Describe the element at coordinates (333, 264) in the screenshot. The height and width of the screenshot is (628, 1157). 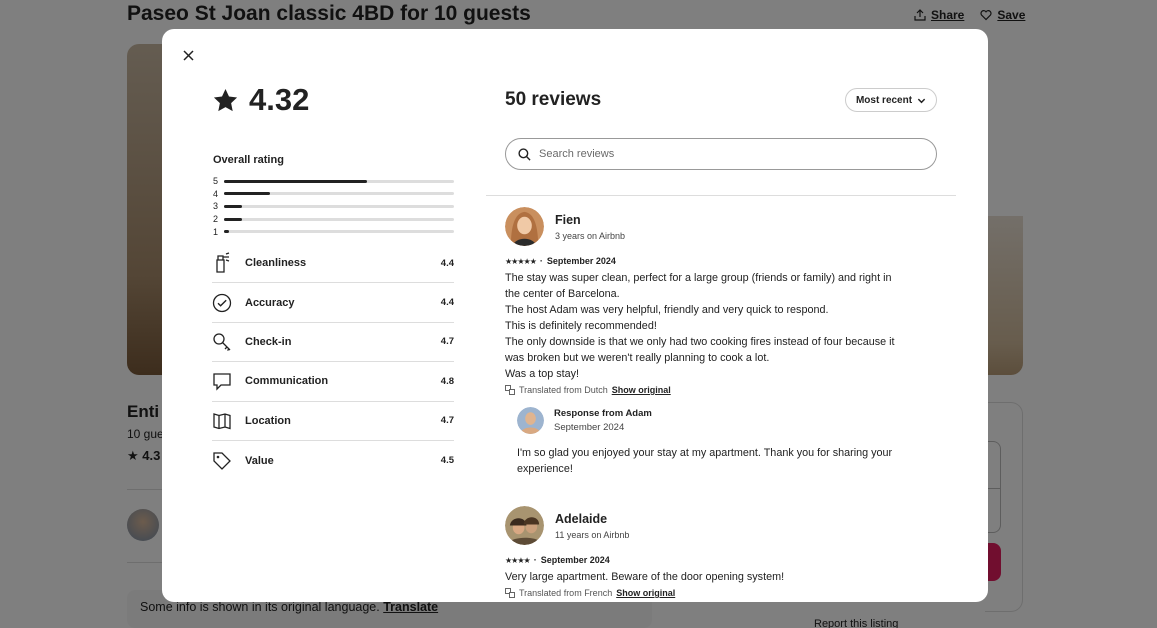
I see `category-cleanliness: Cleanliness 4.4` at that location.